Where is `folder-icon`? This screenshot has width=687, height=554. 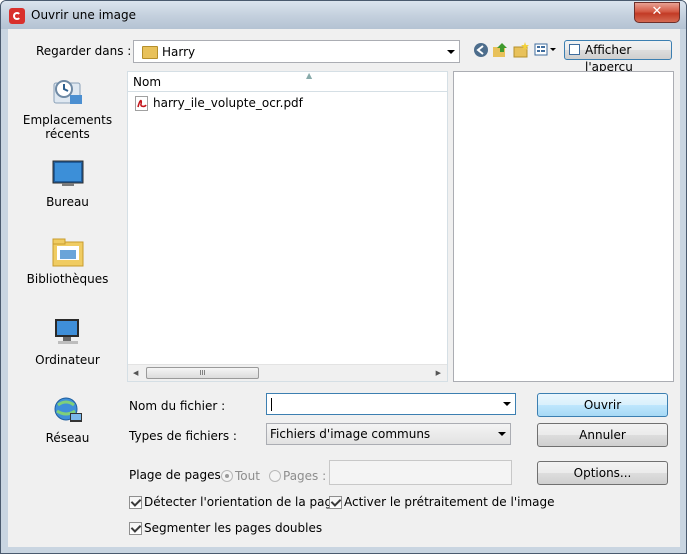 folder-icon is located at coordinates (150, 52).